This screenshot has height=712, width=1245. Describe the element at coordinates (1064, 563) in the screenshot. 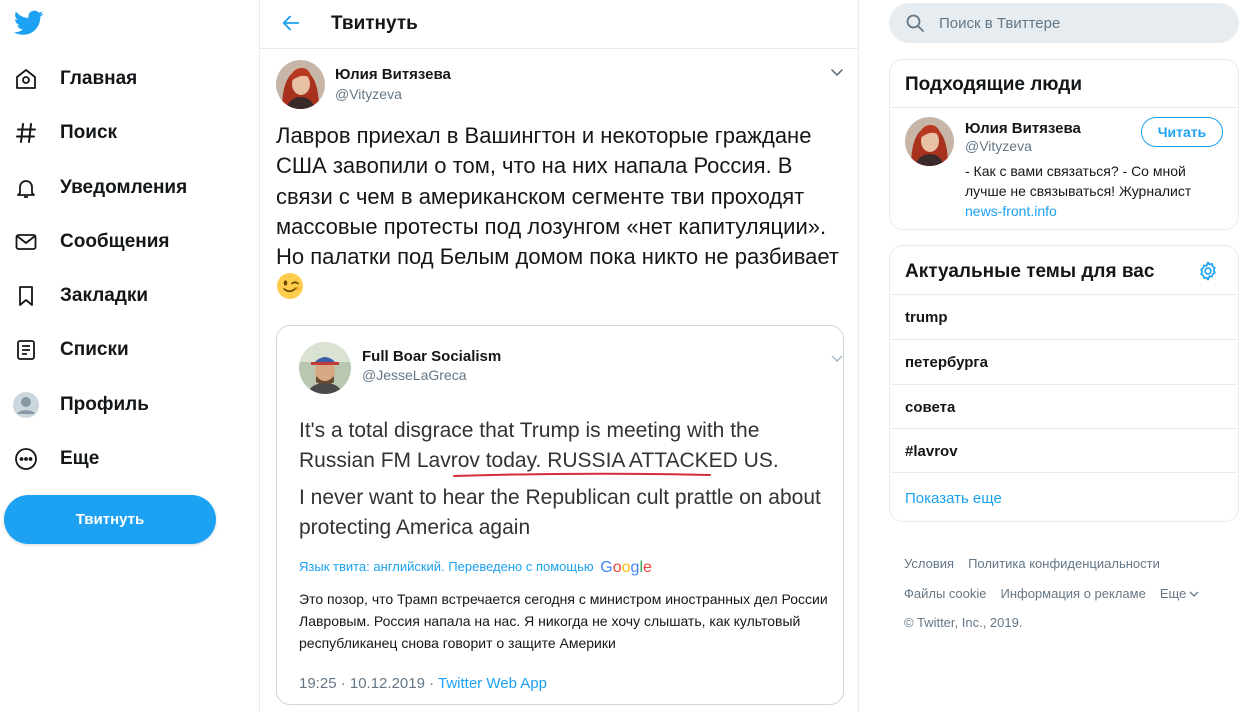

I see `footer-link-privacy: Политика конфиденциальности` at that location.